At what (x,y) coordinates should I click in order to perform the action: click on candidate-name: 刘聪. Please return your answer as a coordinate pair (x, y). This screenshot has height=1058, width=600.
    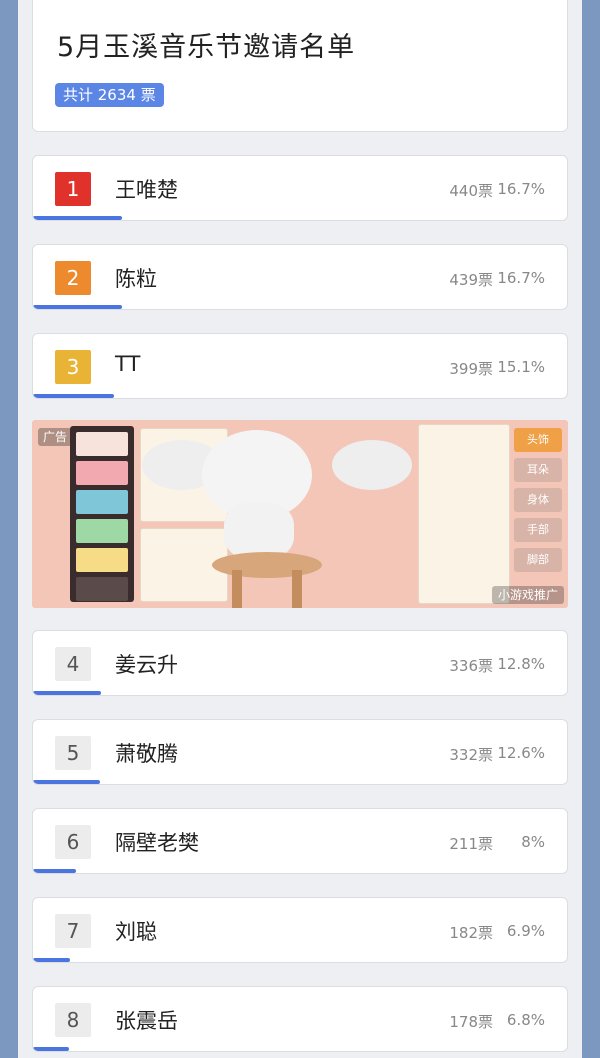
    Looking at the image, I should click on (136, 932).